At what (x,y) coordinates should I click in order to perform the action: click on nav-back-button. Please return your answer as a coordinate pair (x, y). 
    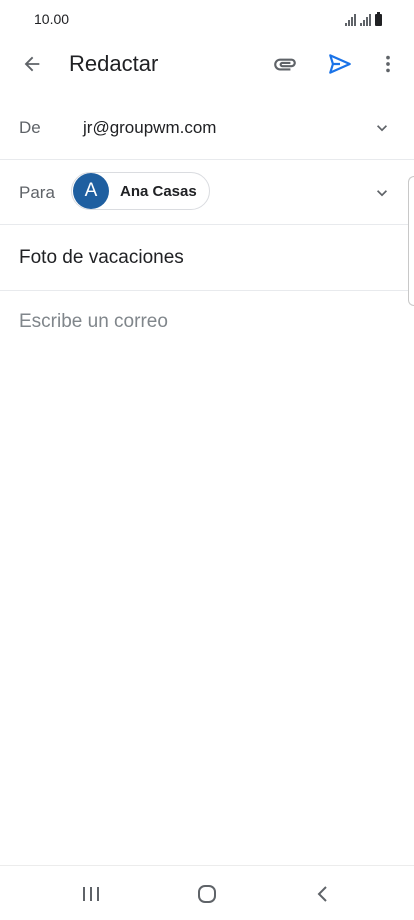
    Looking at the image, I should click on (323, 894).